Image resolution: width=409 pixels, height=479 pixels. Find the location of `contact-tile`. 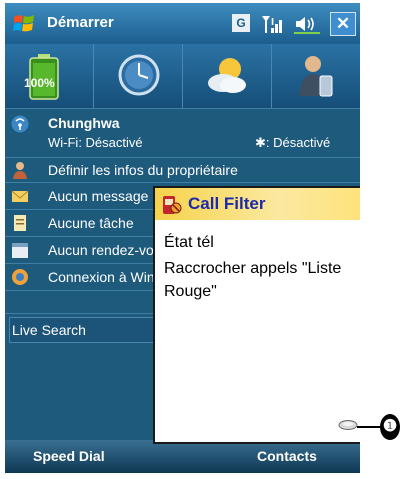

contact-tile is located at coordinates (316, 76).